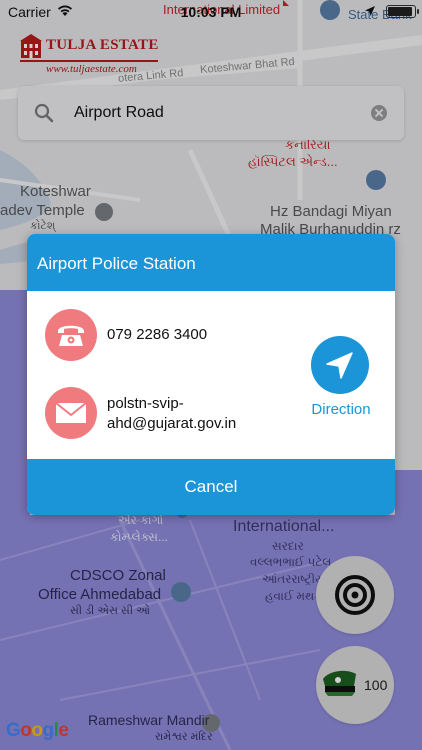 This screenshot has height=750, width=422. I want to click on navigation-arrow-icon, so click(340, 365).